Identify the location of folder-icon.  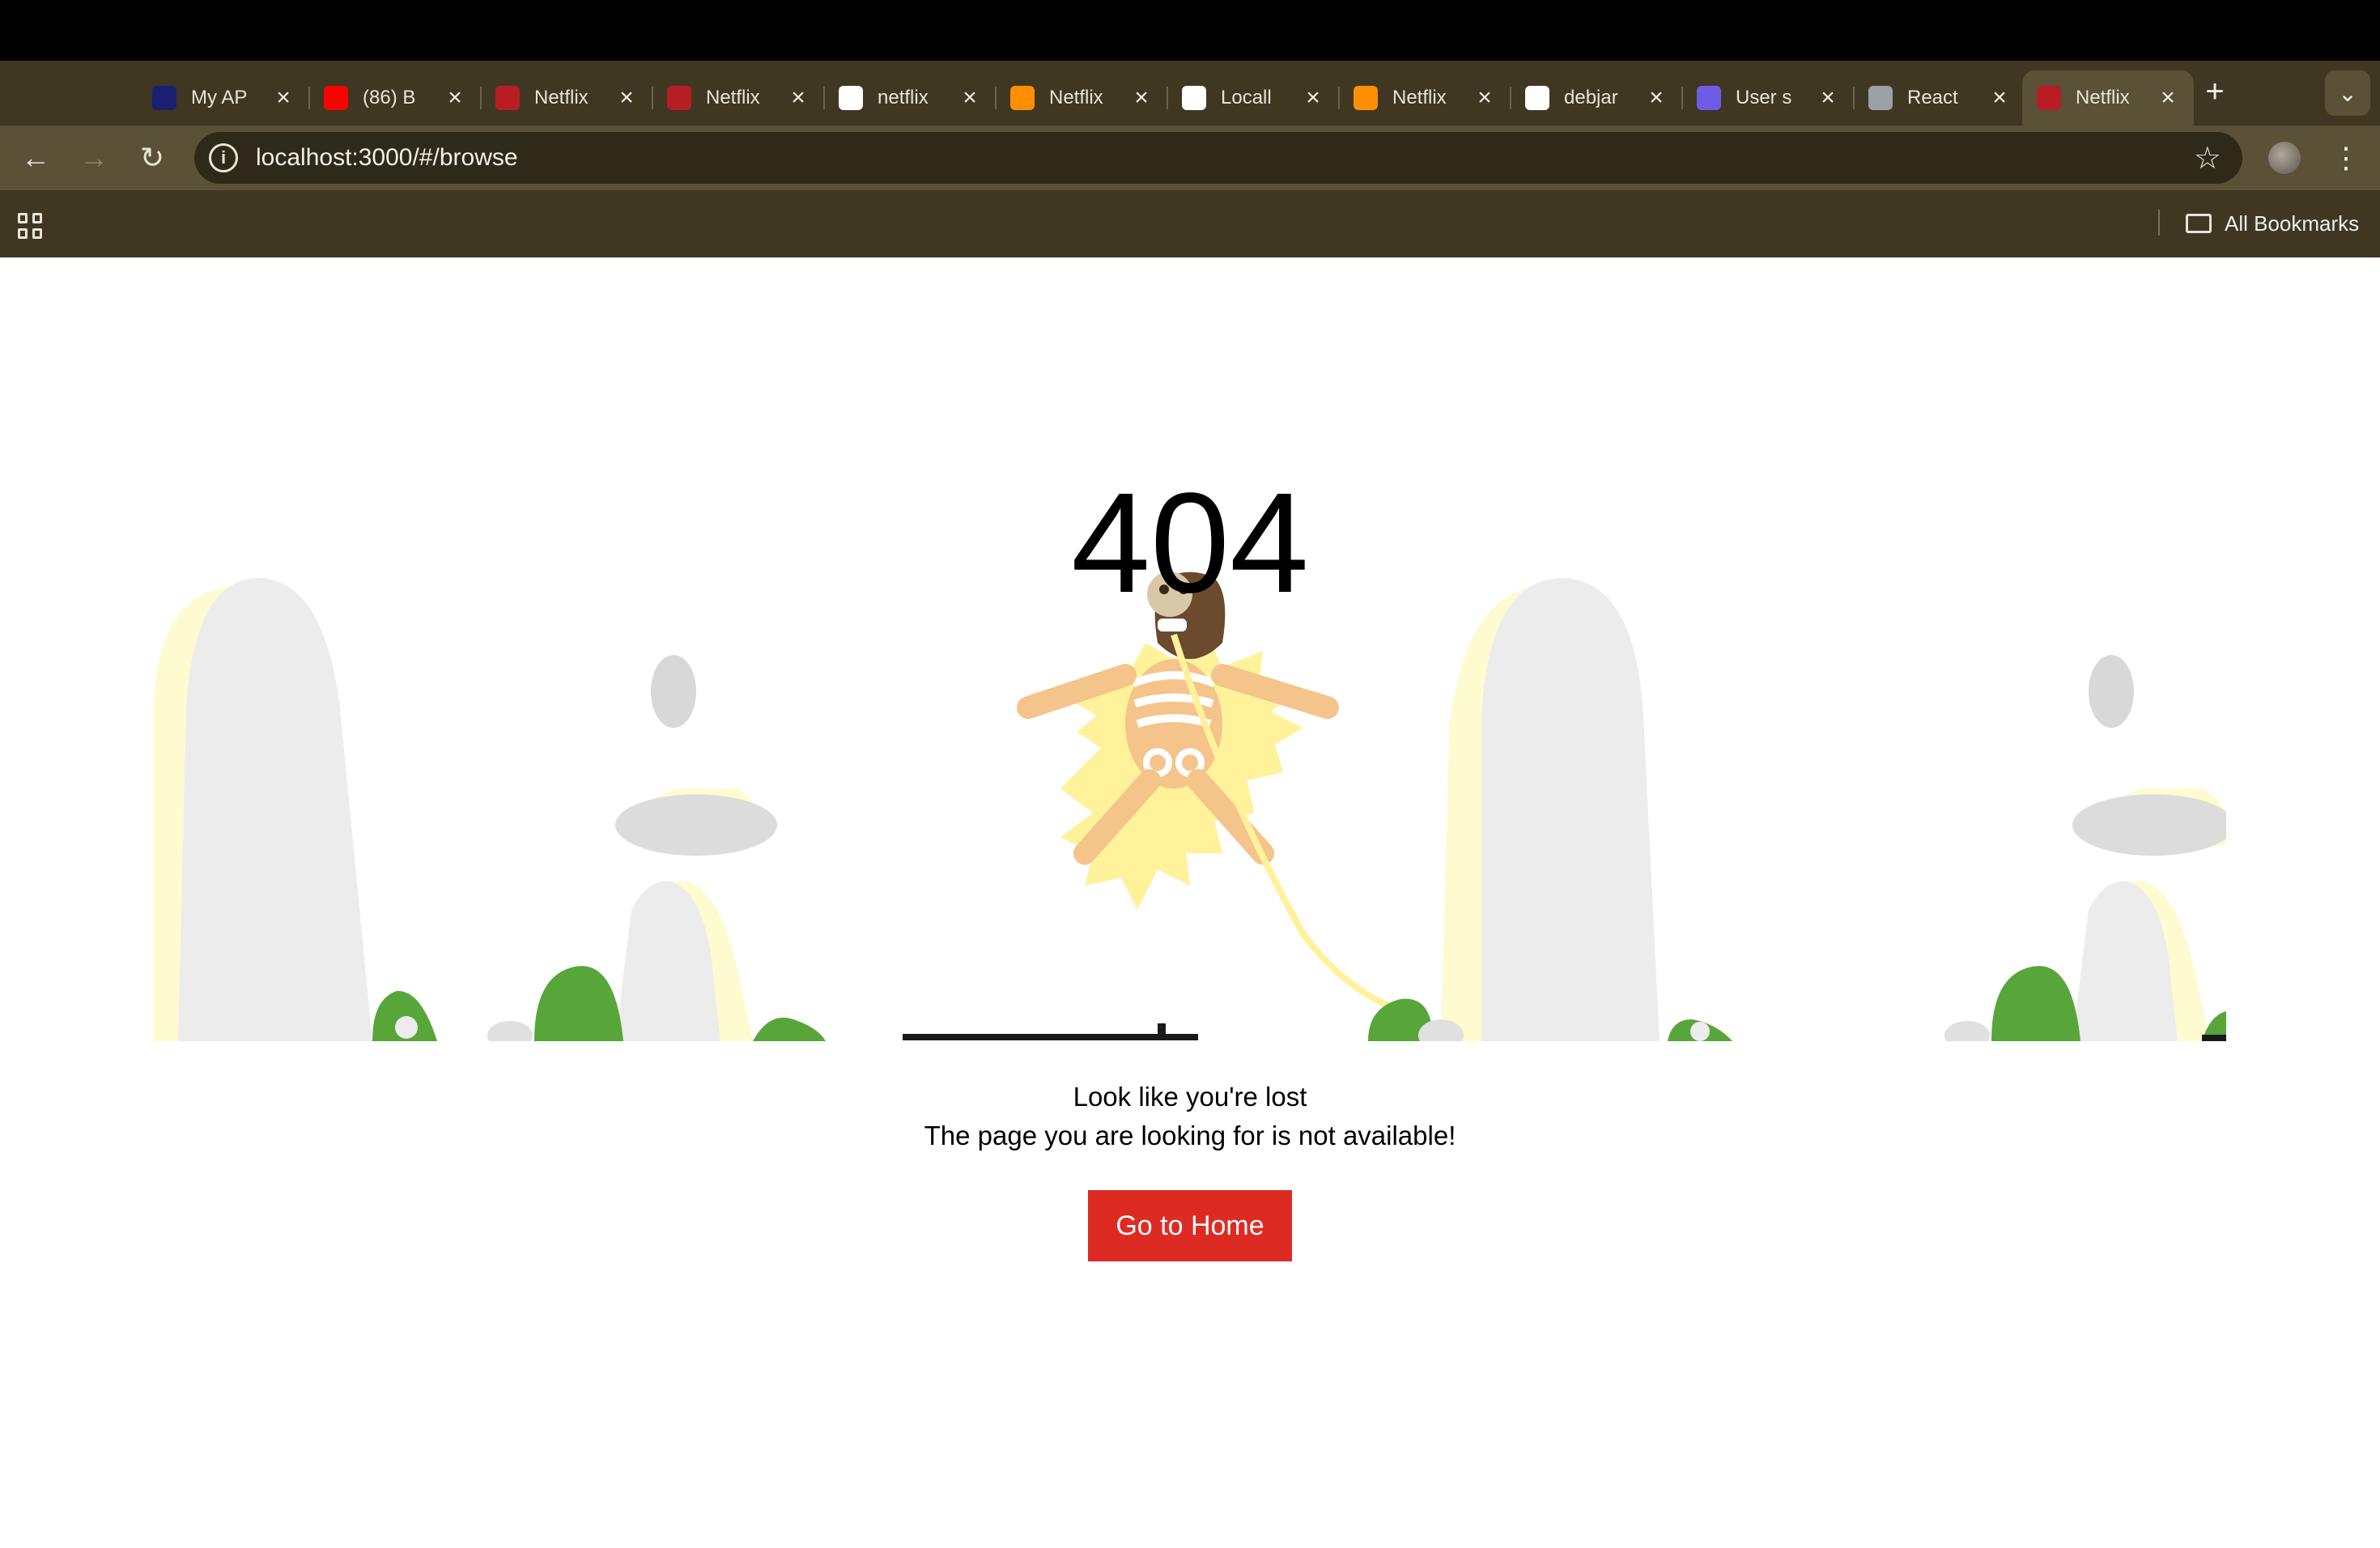
(2199, 223).